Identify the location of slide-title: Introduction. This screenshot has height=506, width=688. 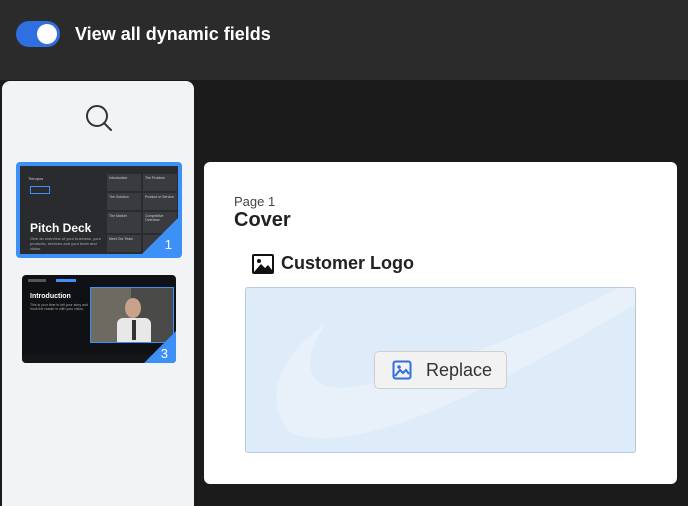
(50, 296).